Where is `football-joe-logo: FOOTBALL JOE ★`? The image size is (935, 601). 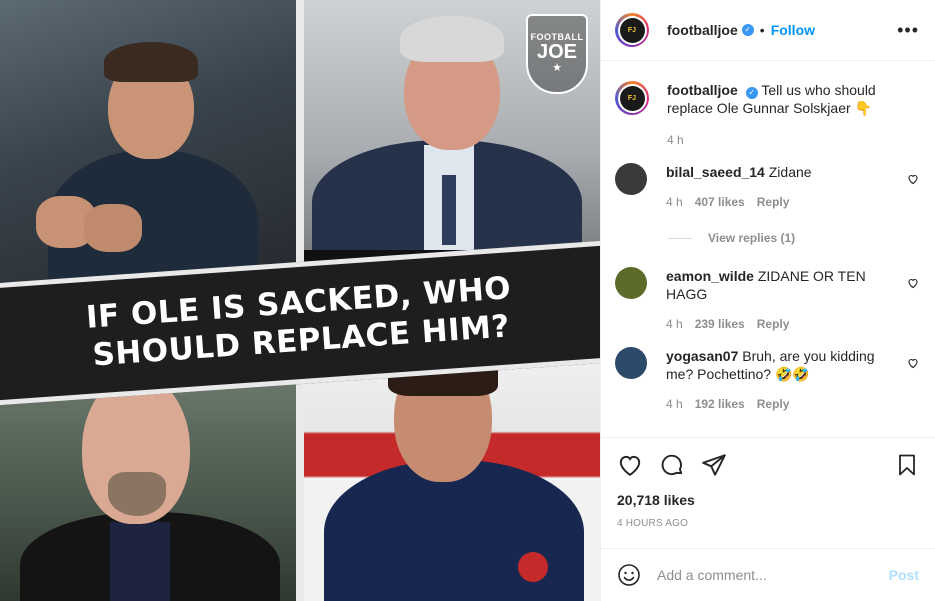
football-joe-logo: FOOTBALL JOE ★ is located at coordinates (557, 54).